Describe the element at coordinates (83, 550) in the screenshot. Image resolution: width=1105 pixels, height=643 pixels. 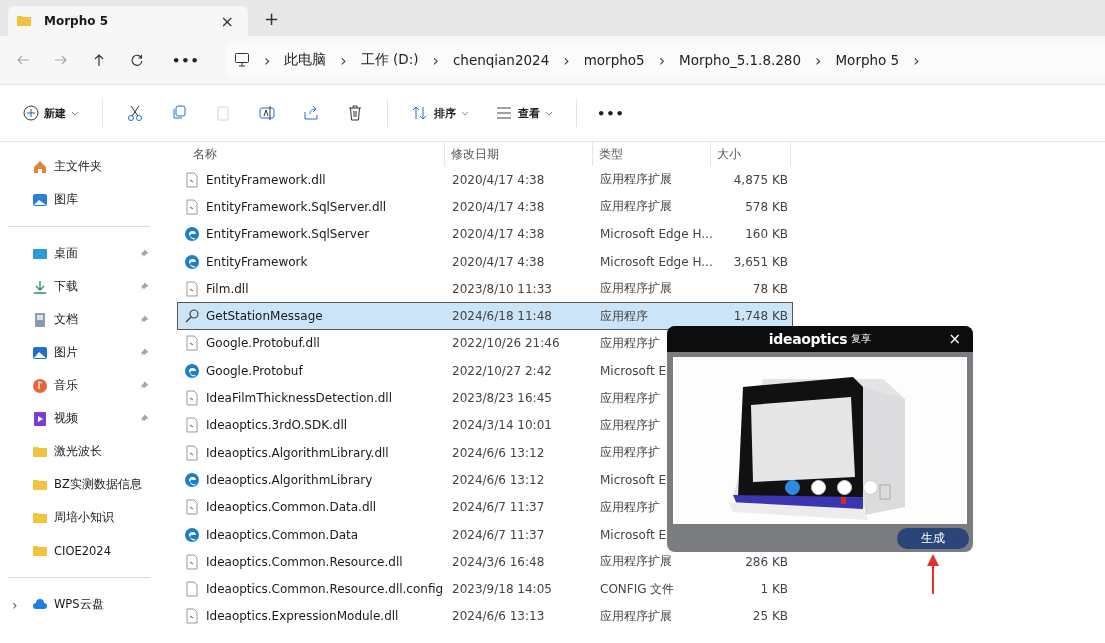
I see `sidebar-label: CIOE2024` at that location.